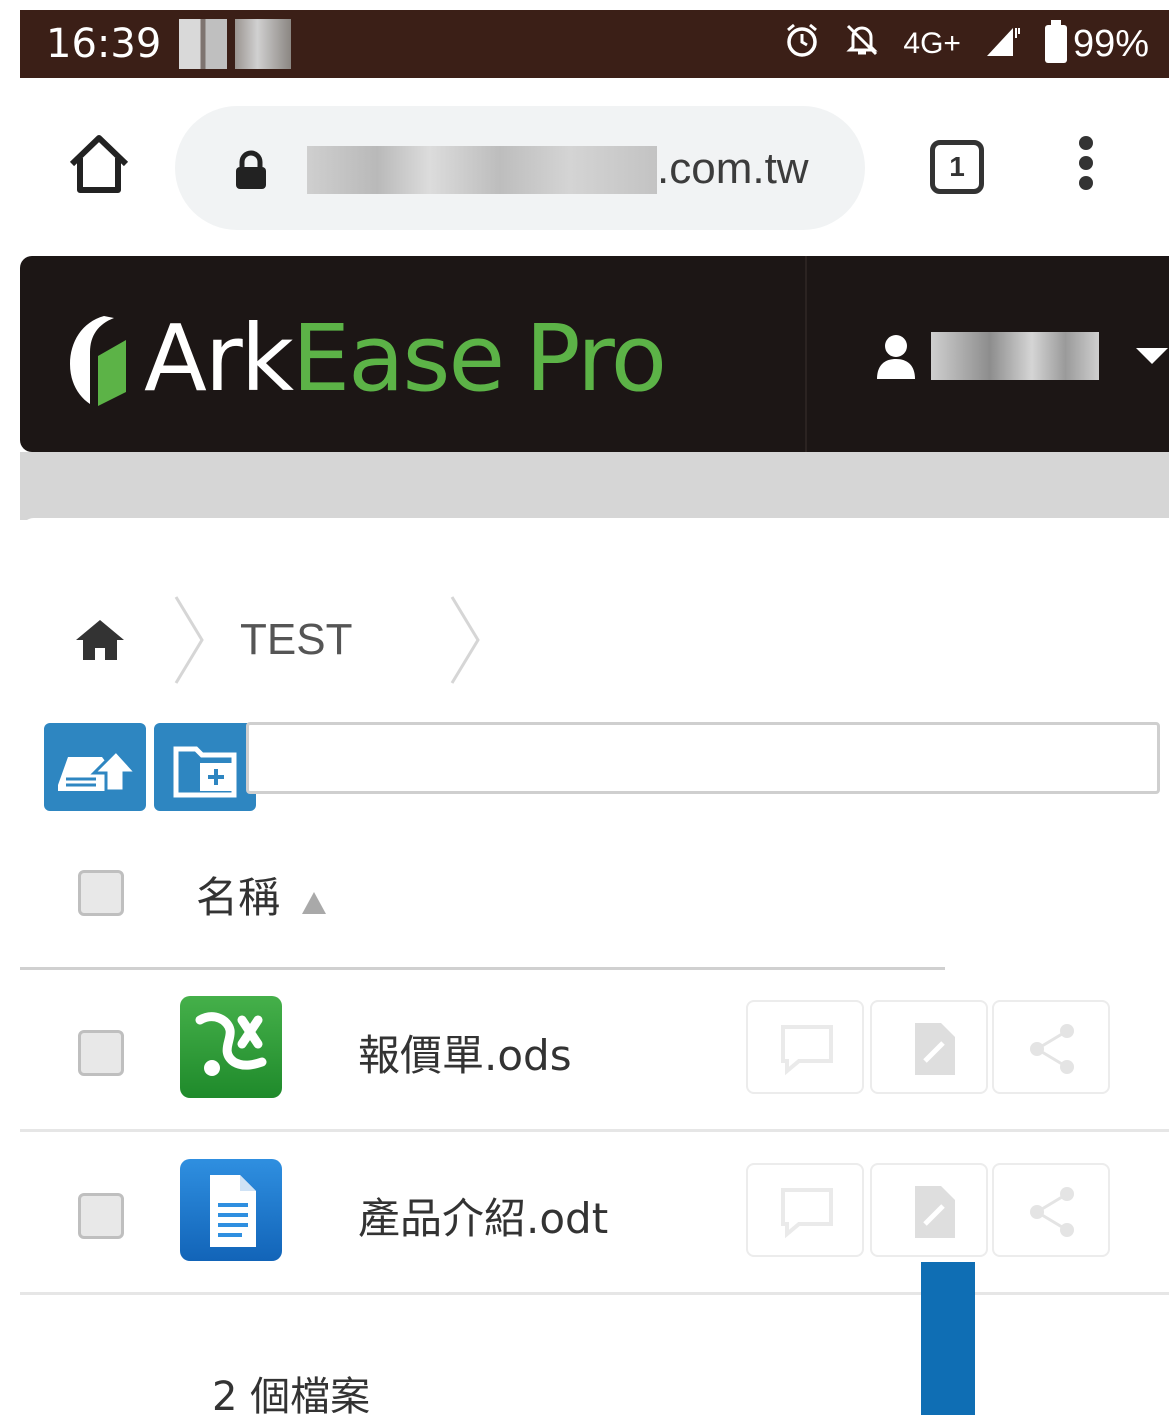 The image size is (1169, 1415). Describe the element at coordinates (314, 903) in the screenshot. I see `sort-ascending-icon` at that location.